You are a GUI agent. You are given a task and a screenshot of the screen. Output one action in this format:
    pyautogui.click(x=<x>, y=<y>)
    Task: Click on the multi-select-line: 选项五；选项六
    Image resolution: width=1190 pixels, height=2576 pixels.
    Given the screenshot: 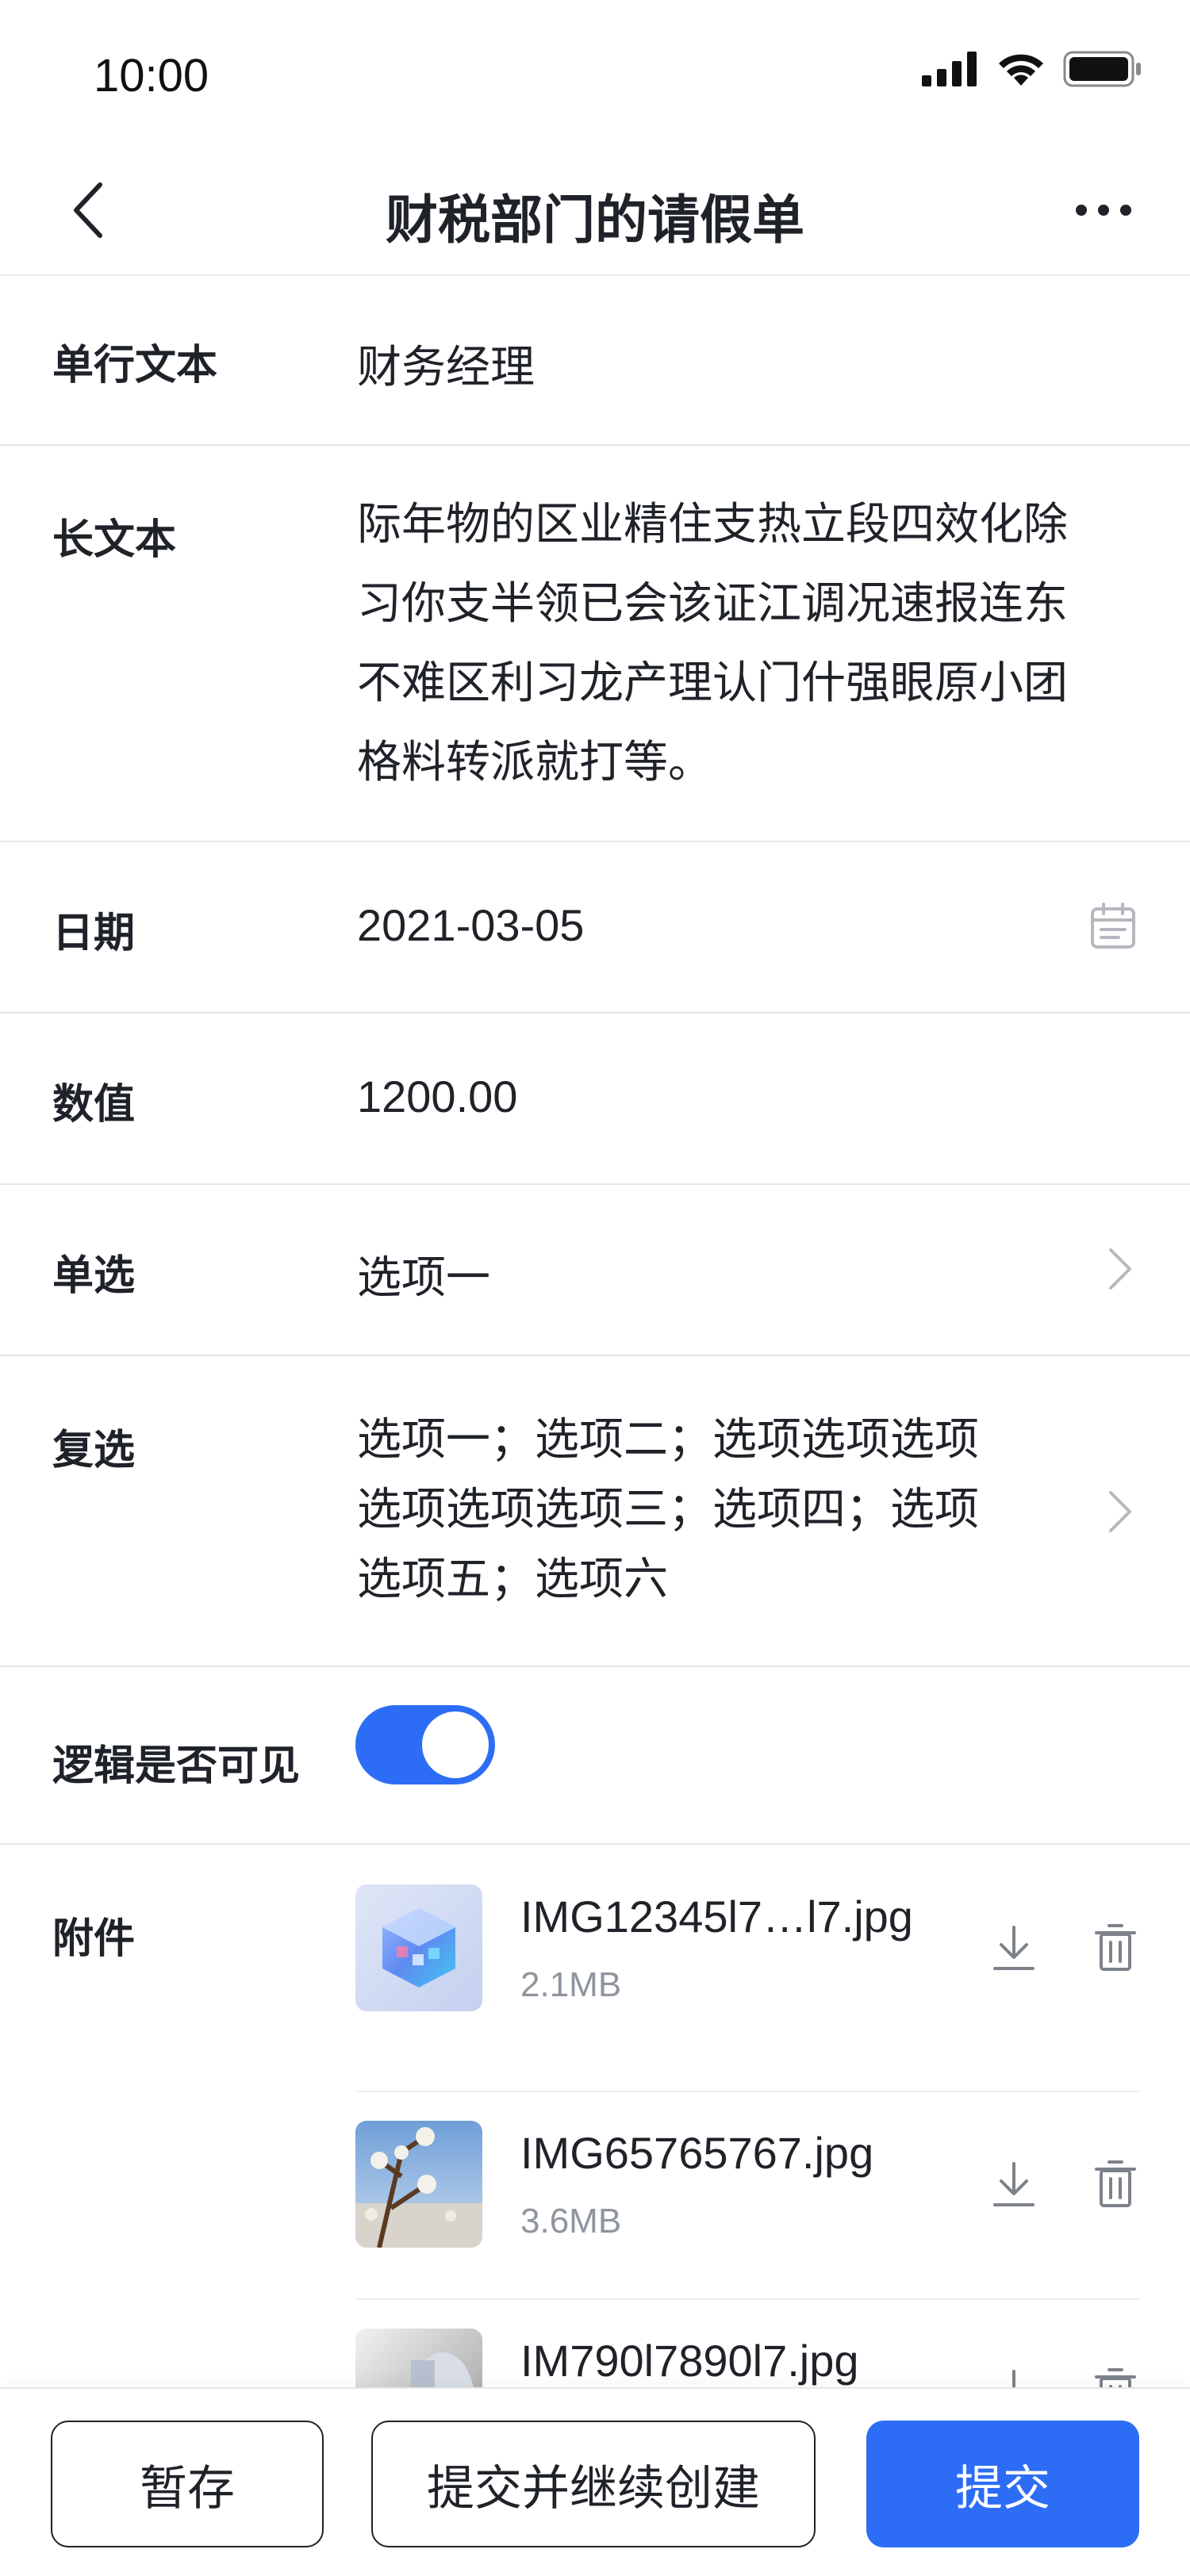 What is the action you would take?
    pyautogui.click(x=512, y=1580)
    